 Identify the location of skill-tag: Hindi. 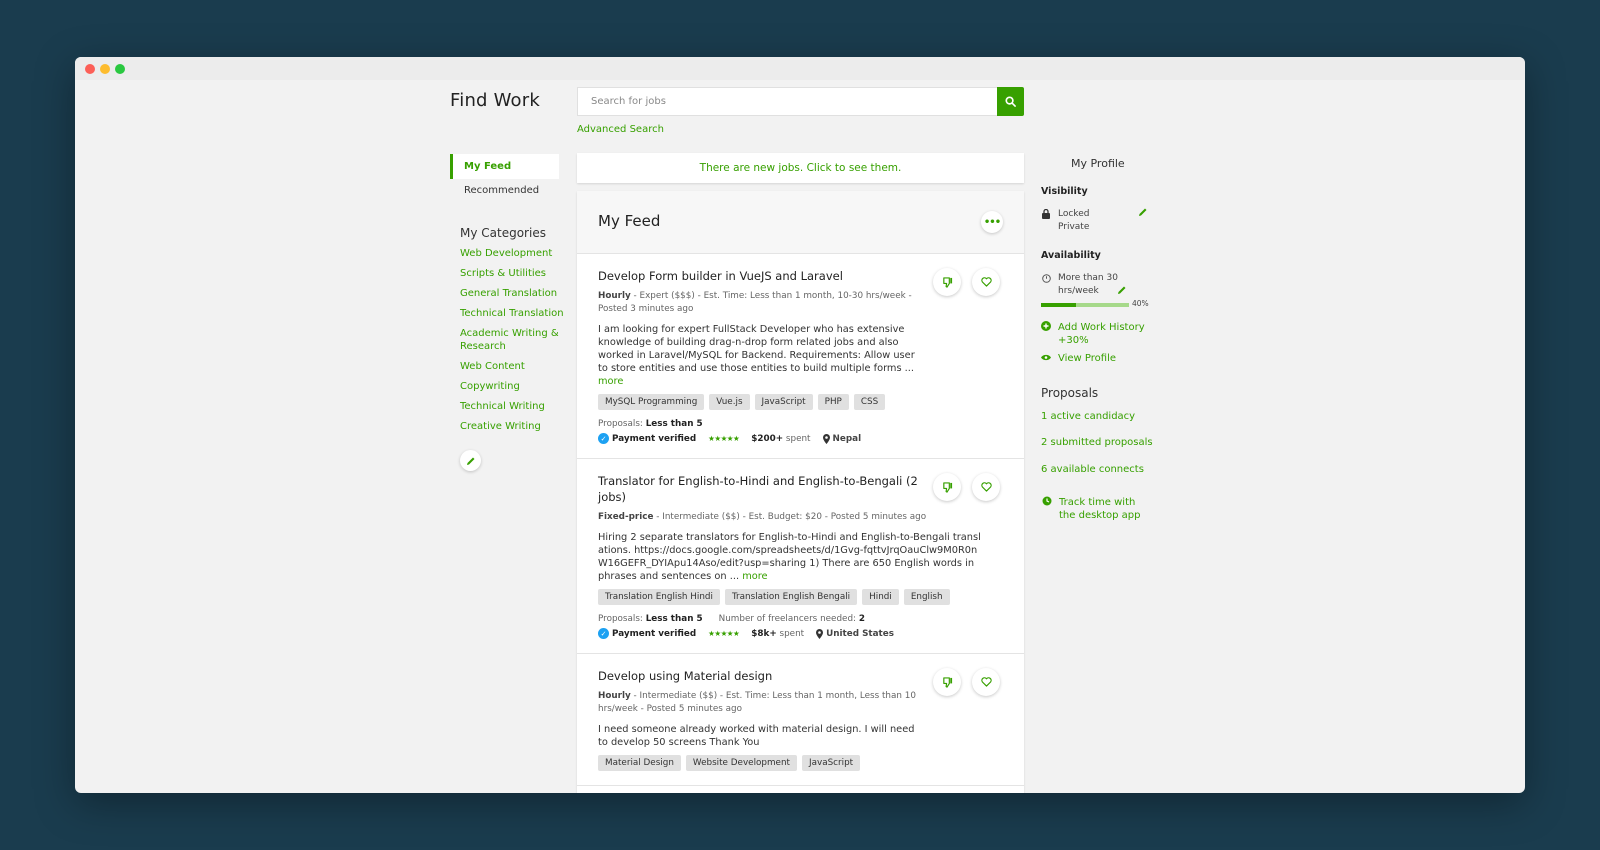
(880, 597).